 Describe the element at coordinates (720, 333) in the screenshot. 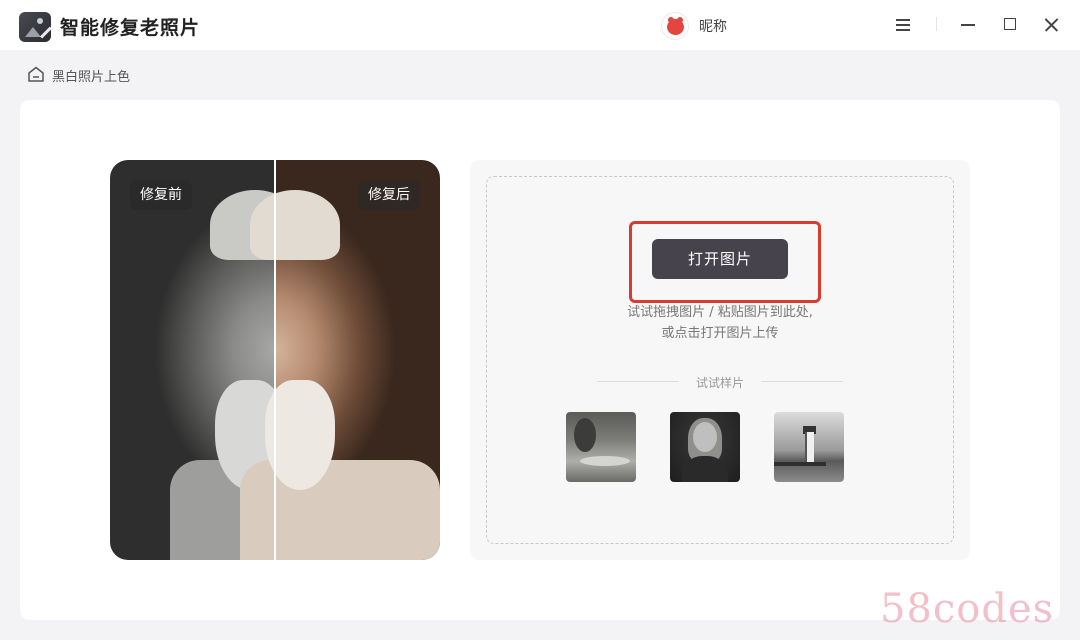

I see `upload-hint-line2: 或点击打开图片上传` at that location.